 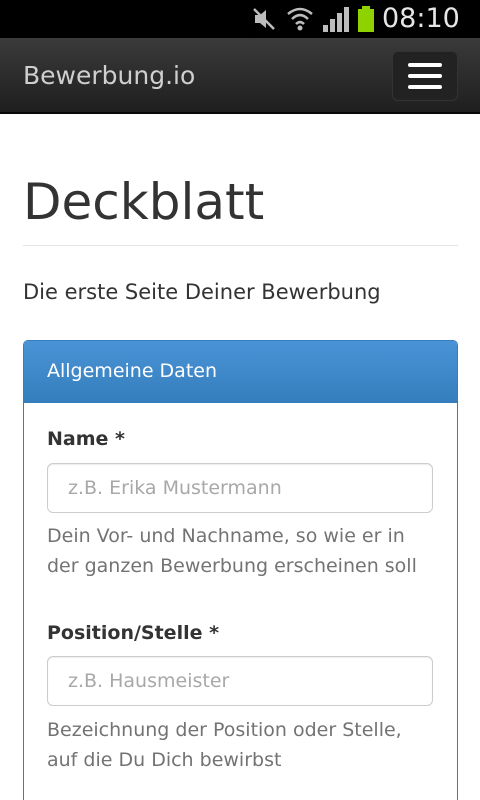 What do you see at coordinates (300, 19) in the screenshot?
I see `wifi-icon` at bounding box center [300, 19].